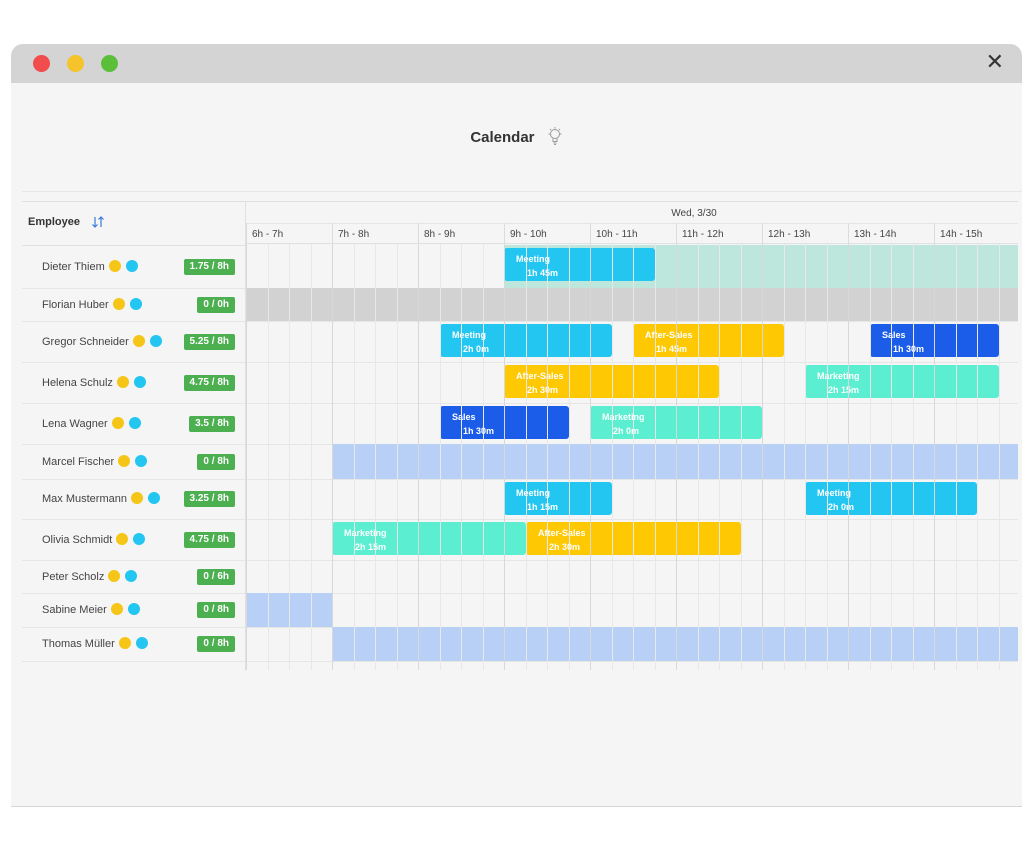 This screenshot has width=1030, height=842. Describe the element at coordinates (632, 267) in the screenshot. I see `timeline-row: Meeting 1h 45m` at that location.